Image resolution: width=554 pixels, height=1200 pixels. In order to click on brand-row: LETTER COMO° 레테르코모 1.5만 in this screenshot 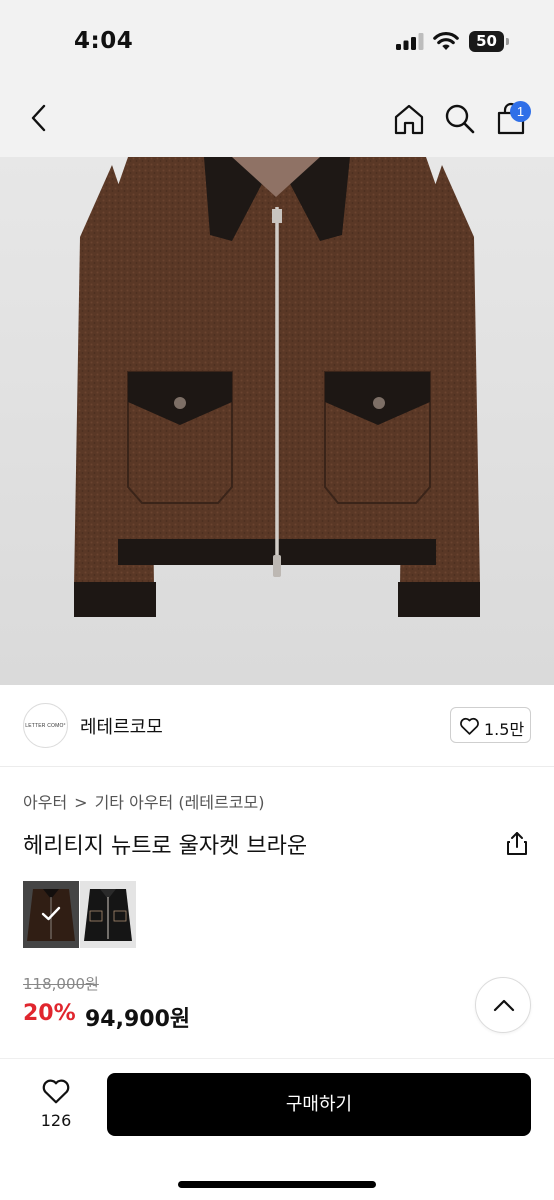, I will do `click(277, 726)`.